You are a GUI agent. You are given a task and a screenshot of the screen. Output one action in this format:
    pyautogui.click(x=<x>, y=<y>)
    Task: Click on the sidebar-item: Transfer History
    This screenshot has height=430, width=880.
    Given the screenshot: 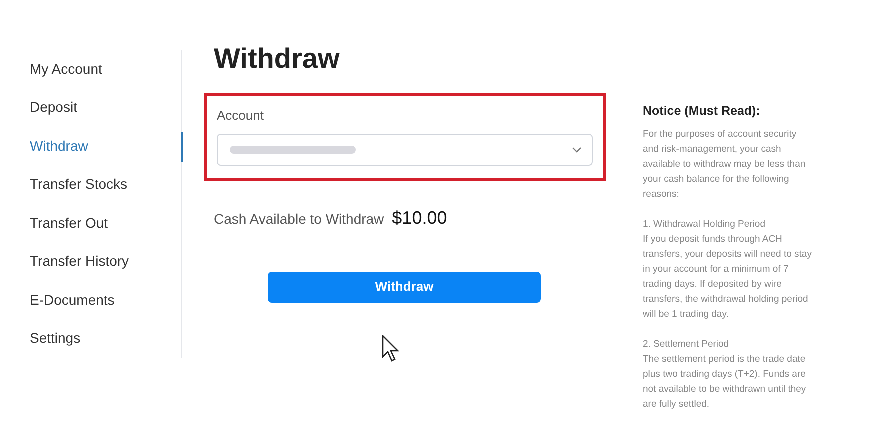 What is the action you would take?
    pyautogui.click(x=80, y=261)
    